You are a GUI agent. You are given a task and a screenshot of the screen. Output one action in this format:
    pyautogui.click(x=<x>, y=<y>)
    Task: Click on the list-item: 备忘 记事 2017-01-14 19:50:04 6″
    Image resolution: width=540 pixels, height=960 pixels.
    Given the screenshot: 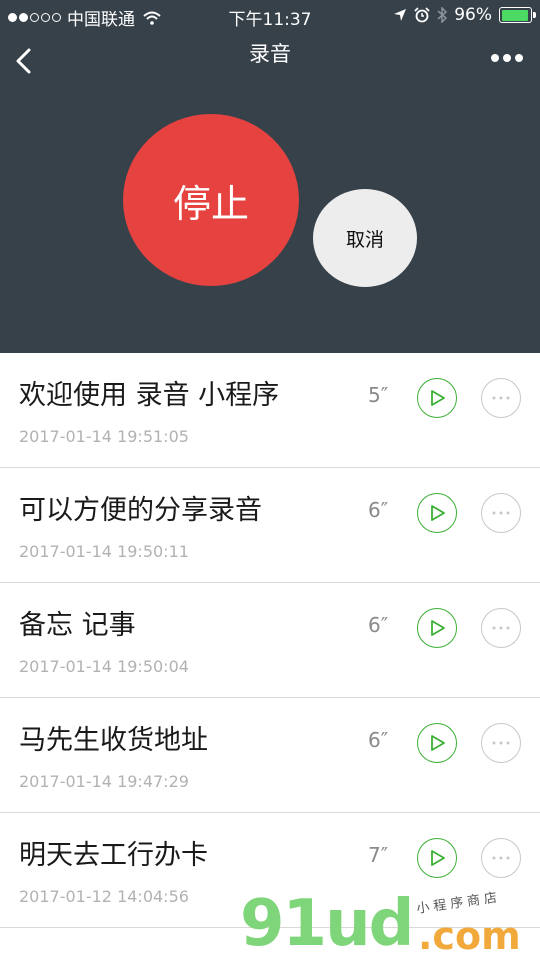 What is the action you would take?
    pyautogui.click(x=270, y=640)
    